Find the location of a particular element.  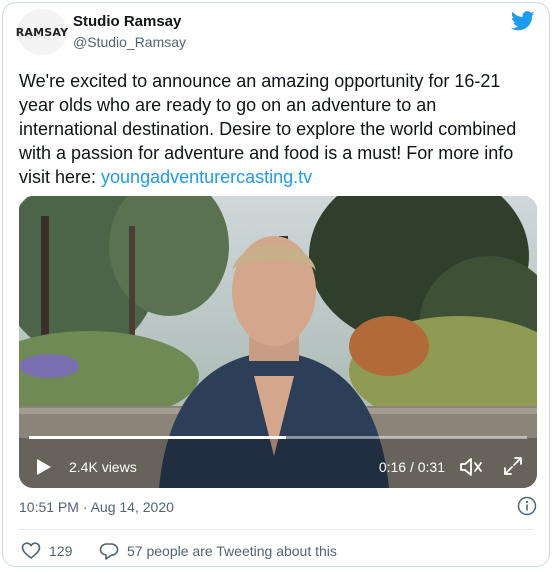

avatar: RAMSAY is located at coordinates (42, 32).